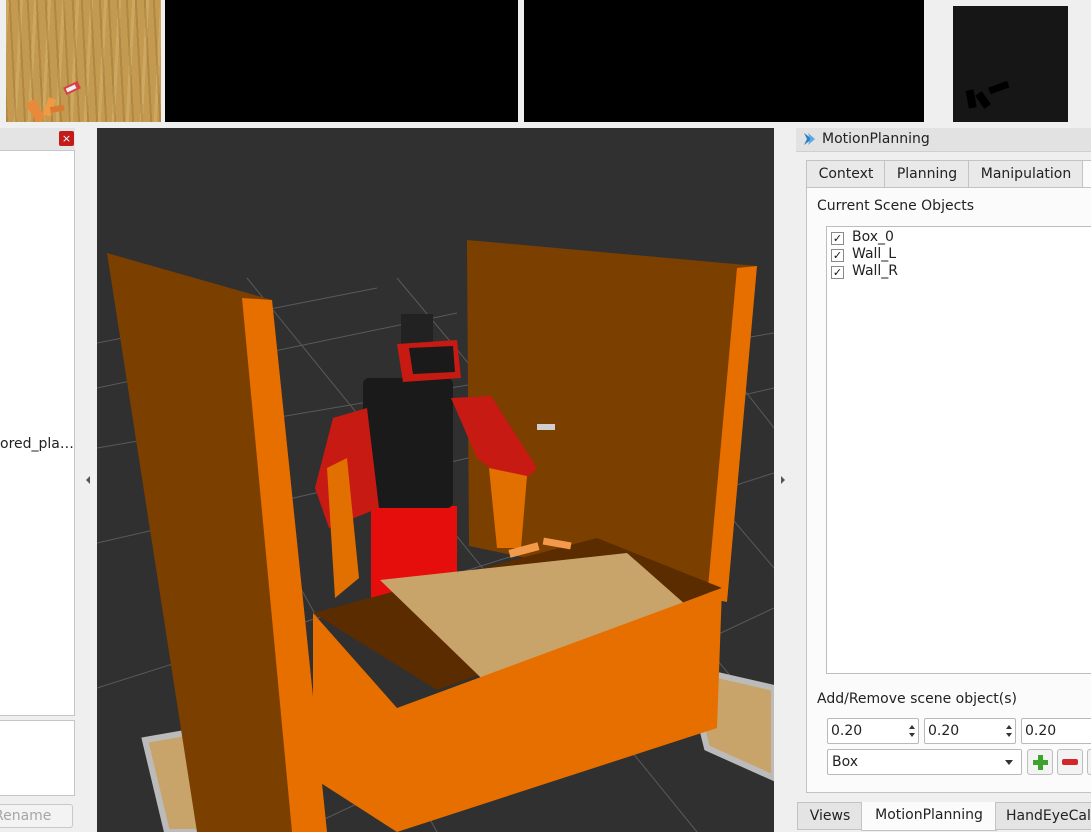  Describe the element at coordinates (809, 139) in the screenshot. I see `motion-planning-icon` at that location.